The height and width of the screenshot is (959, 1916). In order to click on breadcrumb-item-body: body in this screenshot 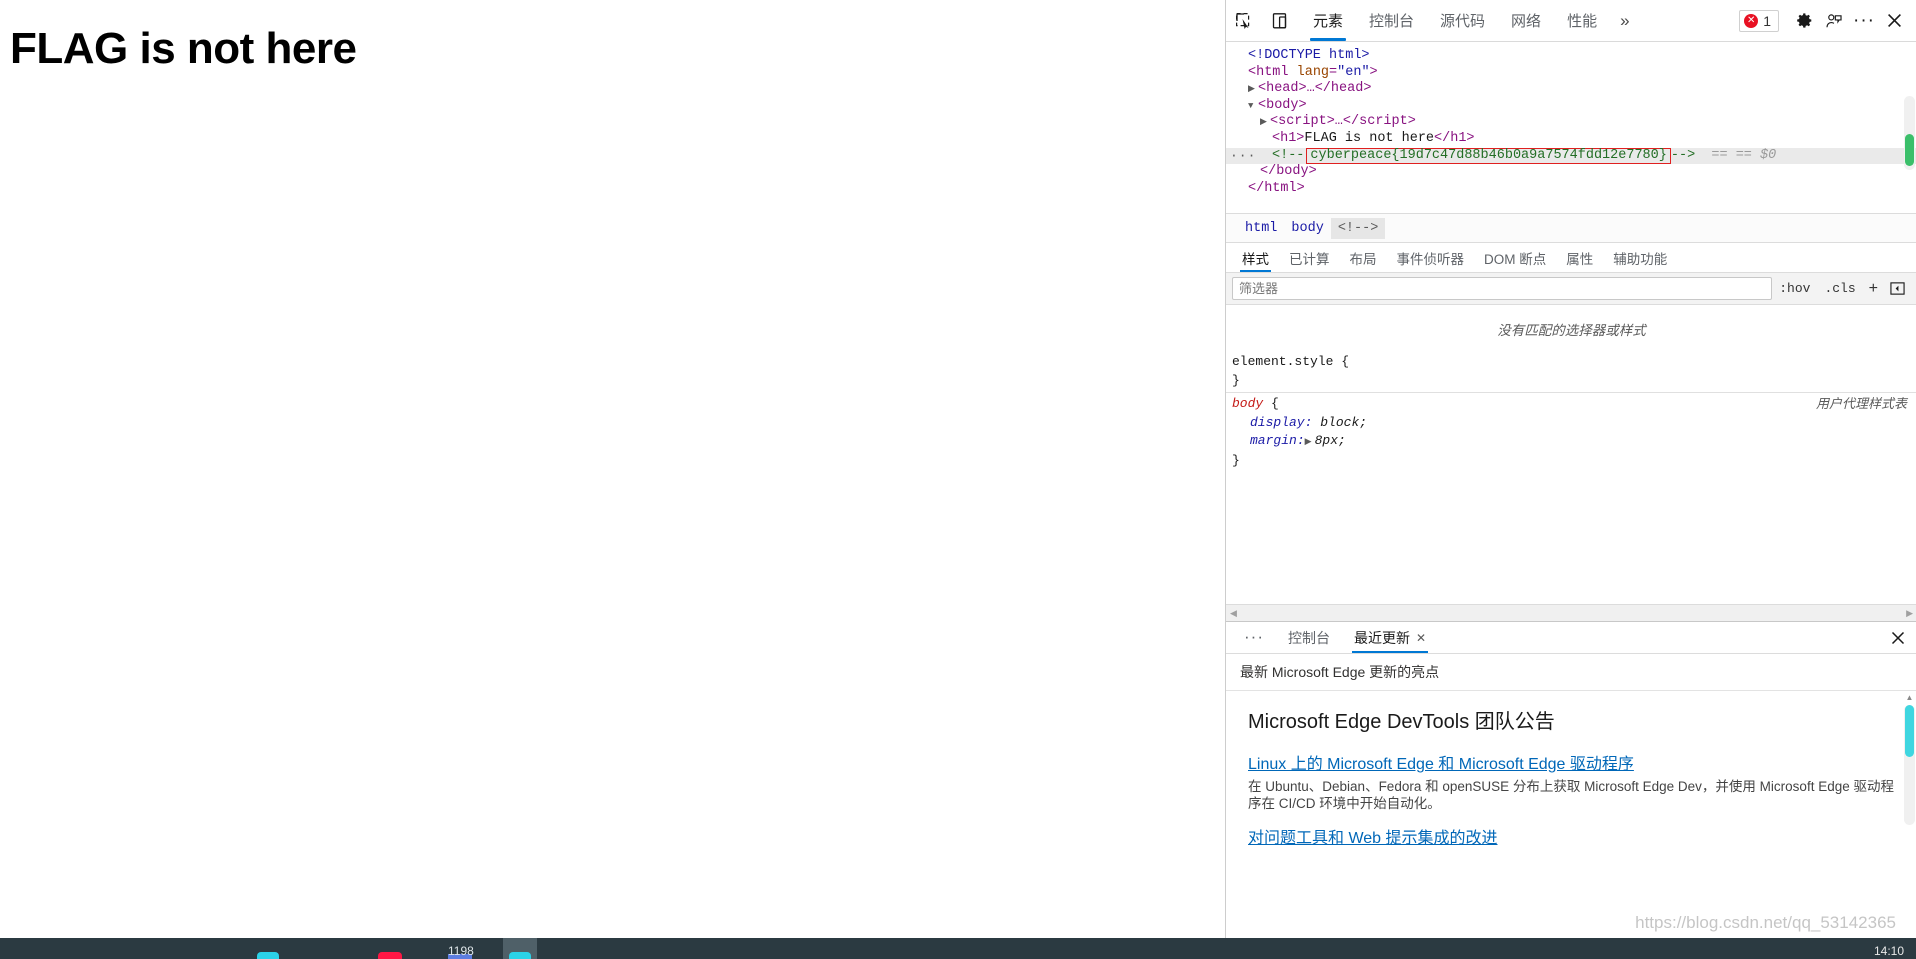, I will do `click(1307, 228)`.